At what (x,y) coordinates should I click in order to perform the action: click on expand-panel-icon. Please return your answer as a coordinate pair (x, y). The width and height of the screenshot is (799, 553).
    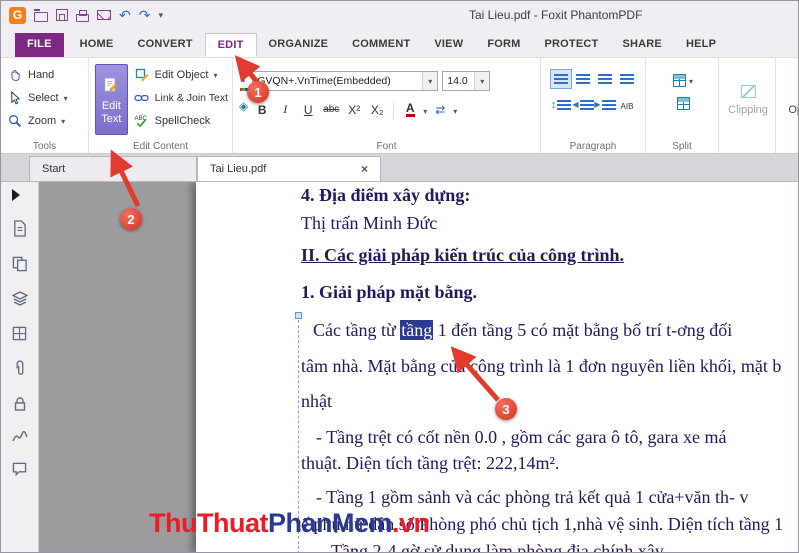
    Looking at the image, I should click on (16, 195).